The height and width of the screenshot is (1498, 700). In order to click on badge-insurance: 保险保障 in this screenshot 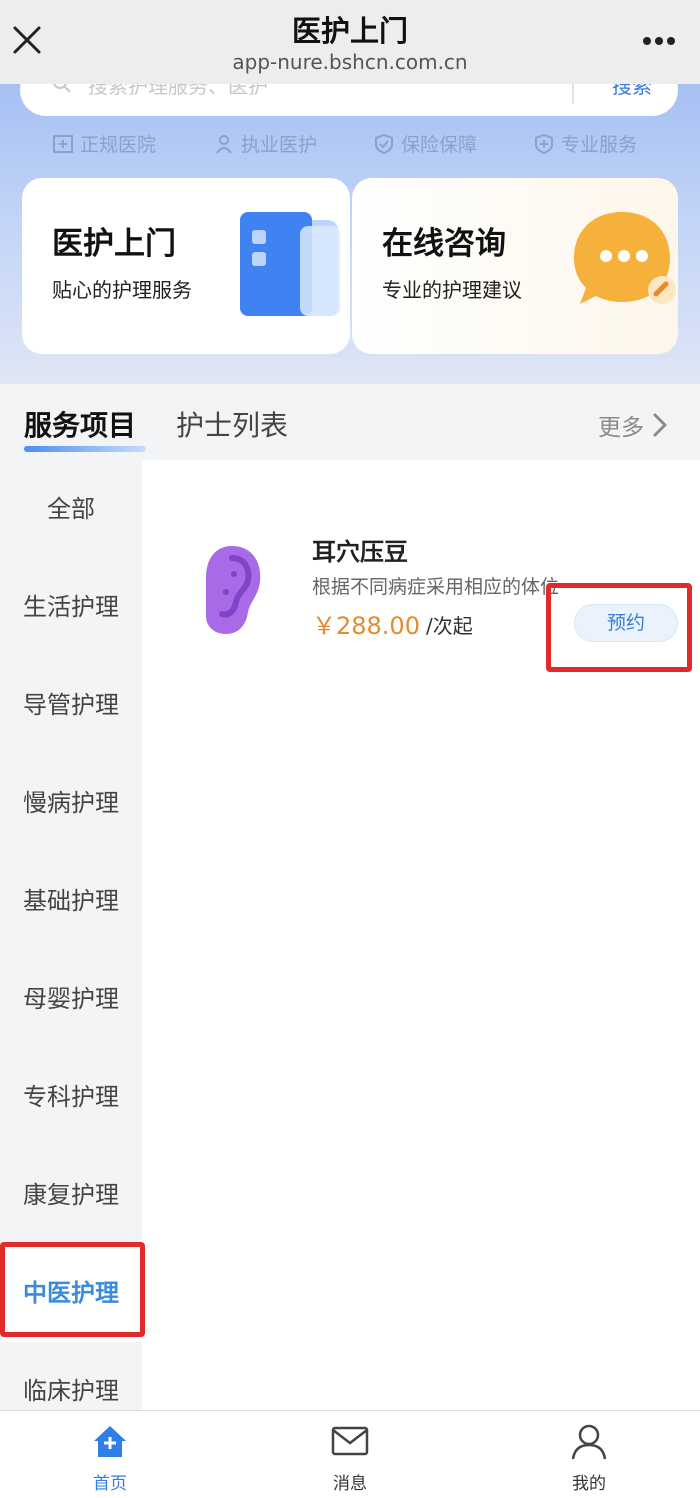, I will do `click(425, 143)`.